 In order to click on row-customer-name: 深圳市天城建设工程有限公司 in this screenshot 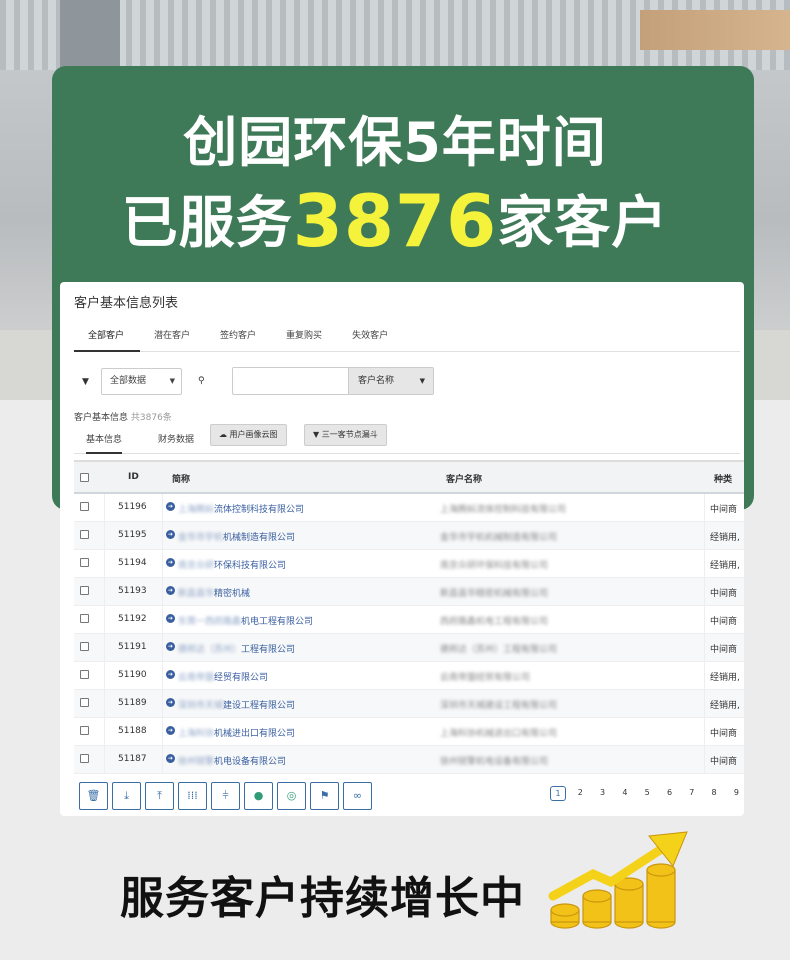, I will do `click(499, 706)`.